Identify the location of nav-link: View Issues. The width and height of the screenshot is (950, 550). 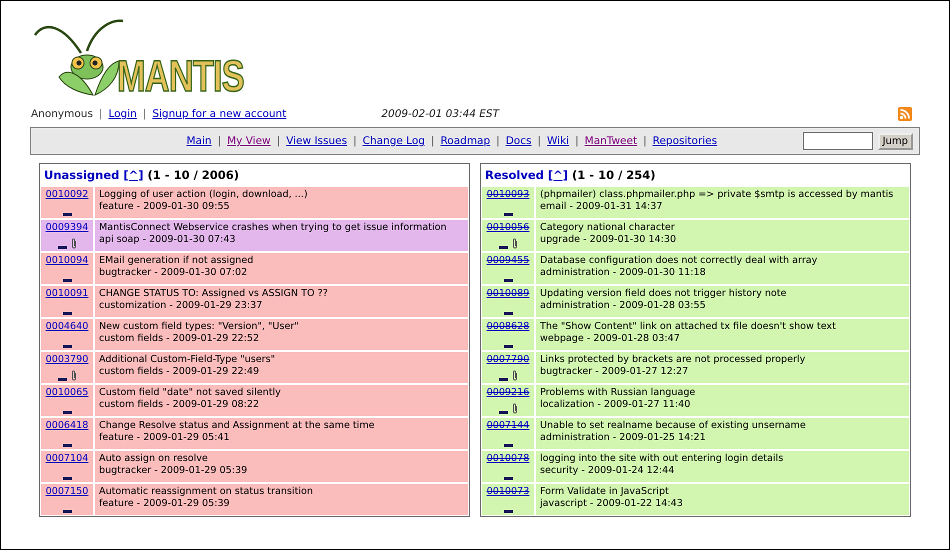
(317, 141).